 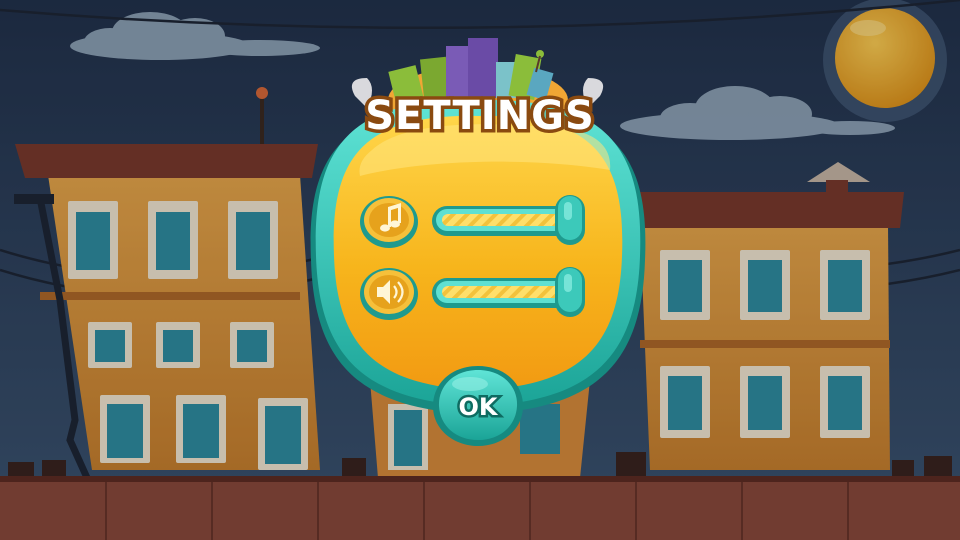 I want to click on sound-toggle-button, so click(x=389, y=294).